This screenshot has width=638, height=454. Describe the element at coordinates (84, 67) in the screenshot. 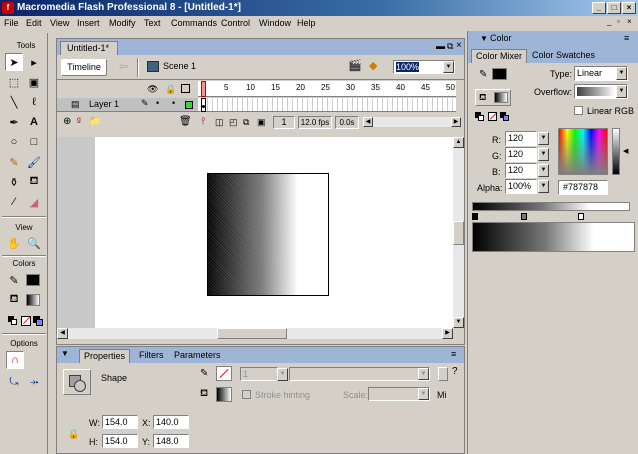

I see `timeline-toggle-button: Timeline` at that location.